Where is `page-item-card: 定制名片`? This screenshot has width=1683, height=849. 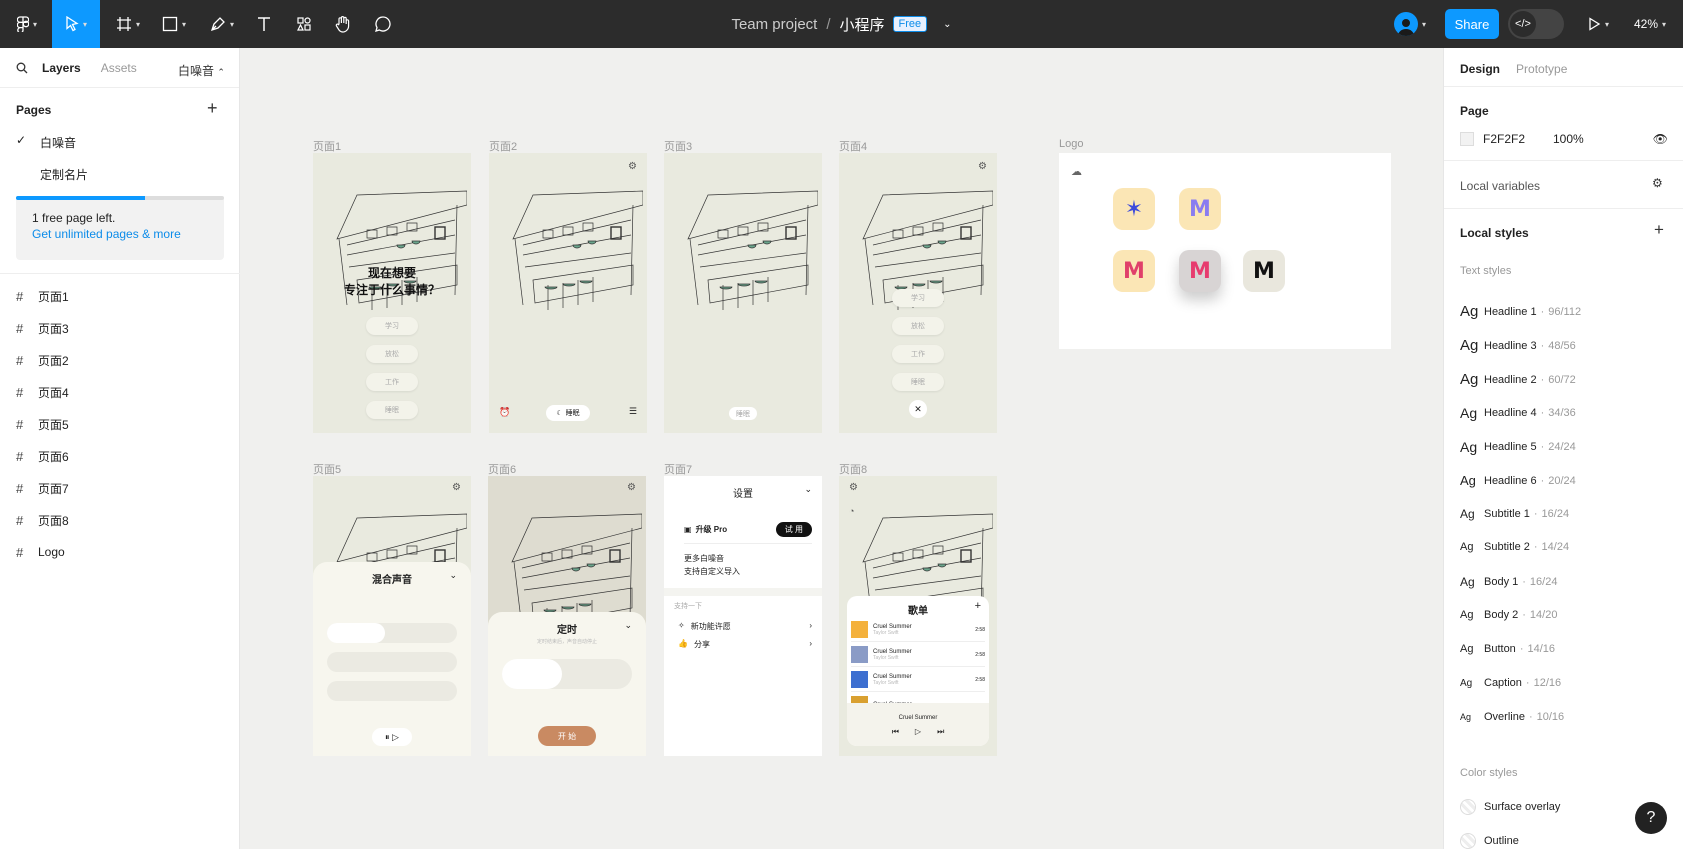 page-item-card: 定制名片 is located at coordinates (64, 174).